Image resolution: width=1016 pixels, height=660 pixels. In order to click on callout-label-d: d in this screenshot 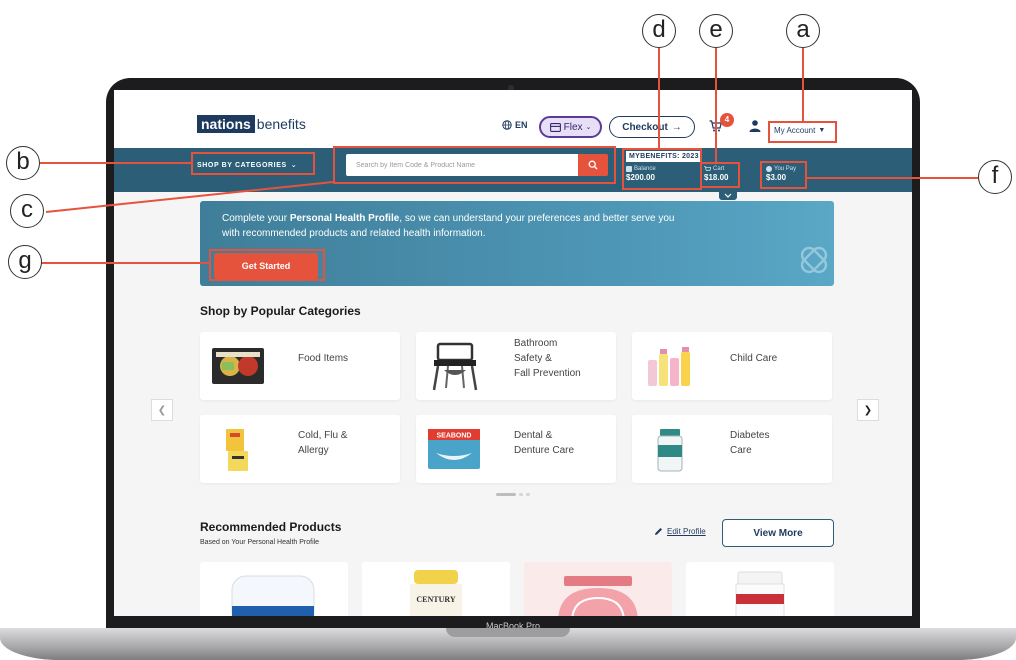, I will do `click(659, 31)`.